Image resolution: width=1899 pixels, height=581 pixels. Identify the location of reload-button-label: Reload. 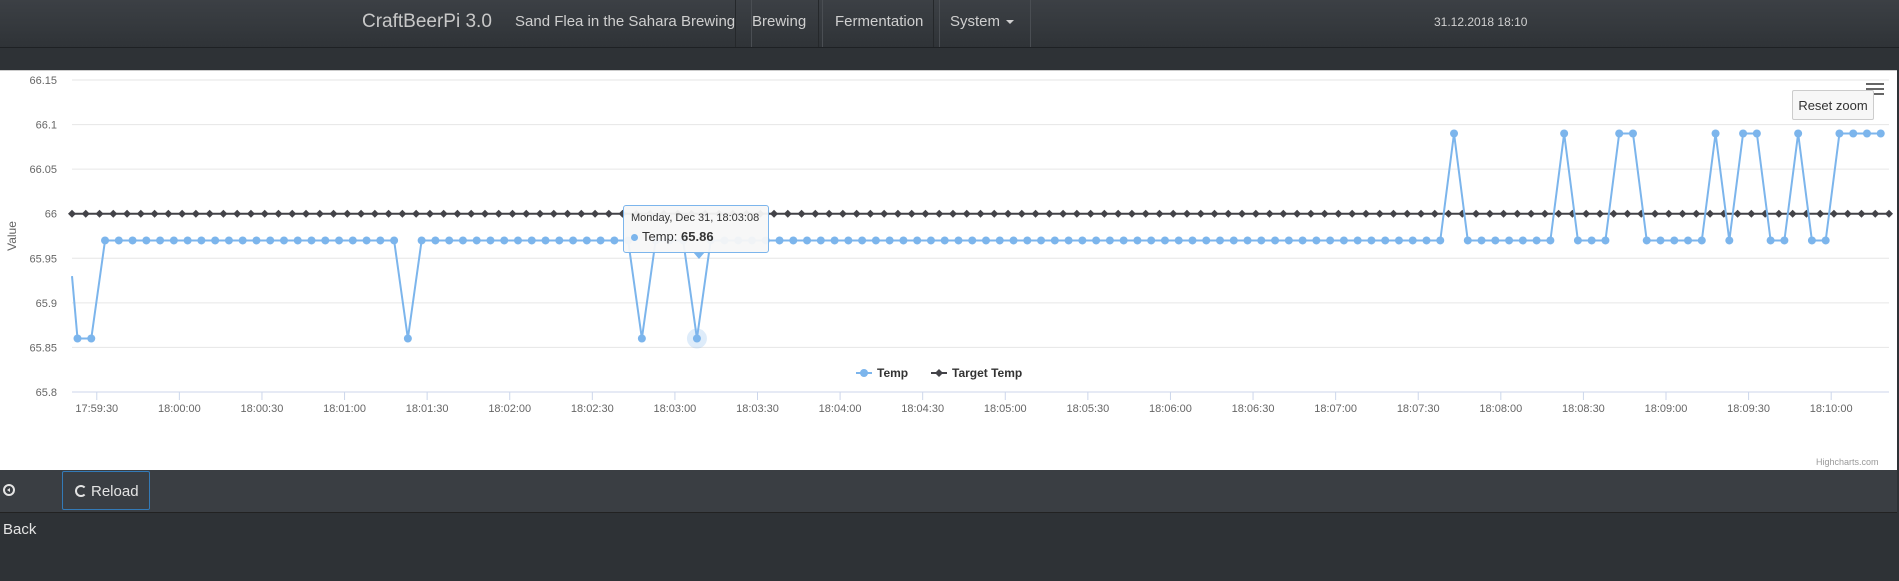
(115, 491).